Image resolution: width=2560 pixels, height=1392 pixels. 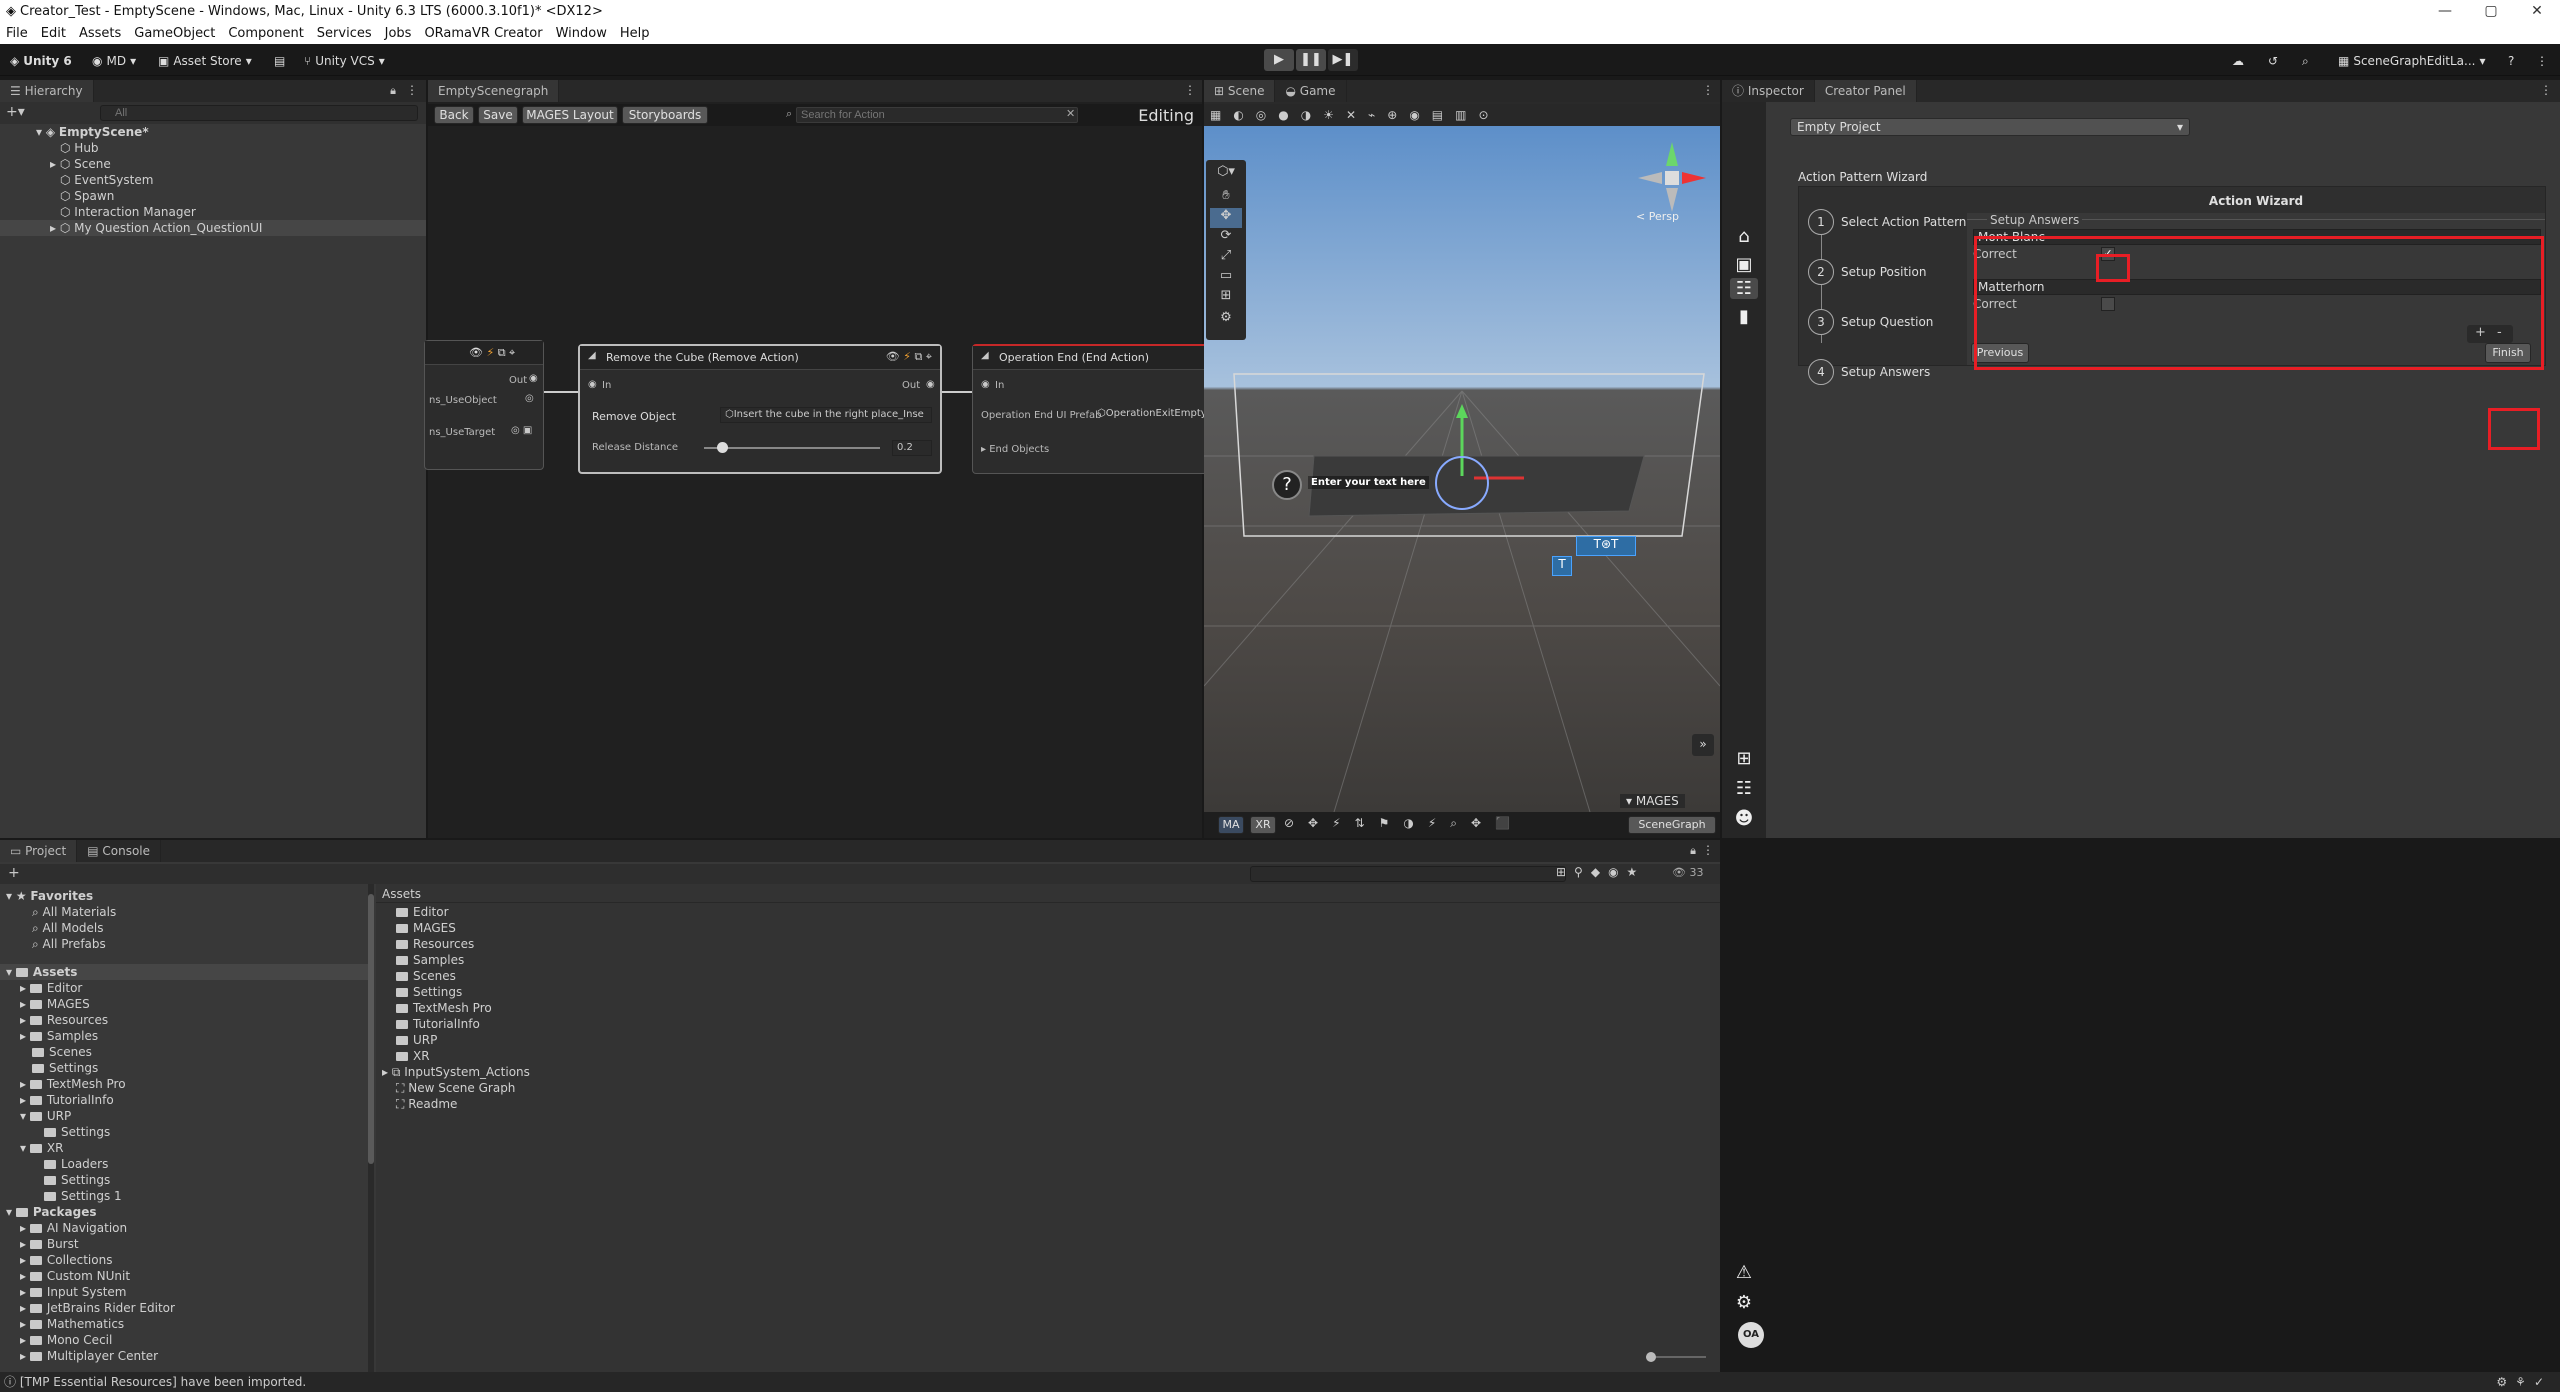 I want to click on menu-gameobject: GameObject, so click(x=174, y=33).